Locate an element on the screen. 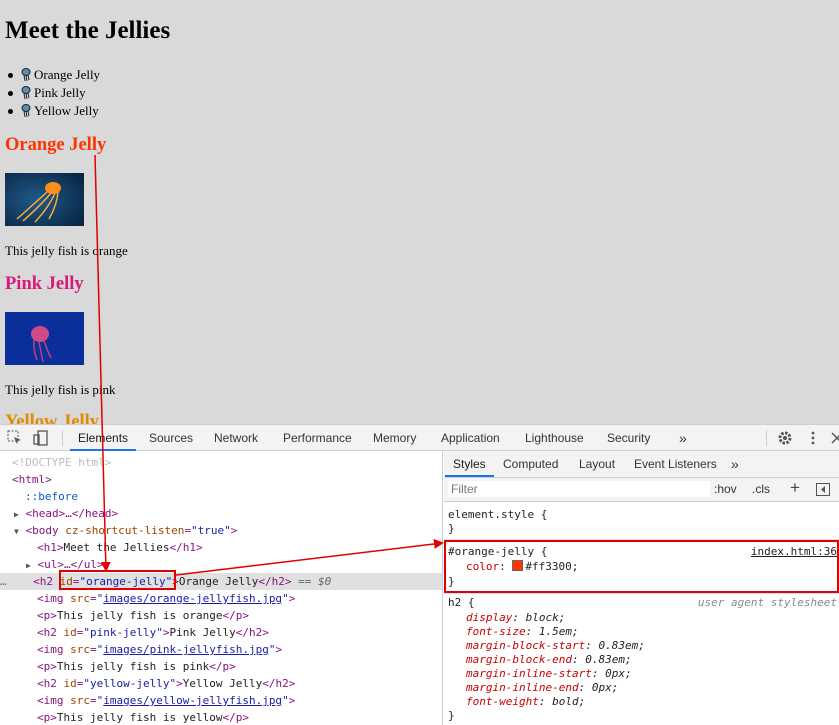 Image resolution: width=839 pixels, height=725 pixels. annotation-box-id is located at coordinates (117, 580).